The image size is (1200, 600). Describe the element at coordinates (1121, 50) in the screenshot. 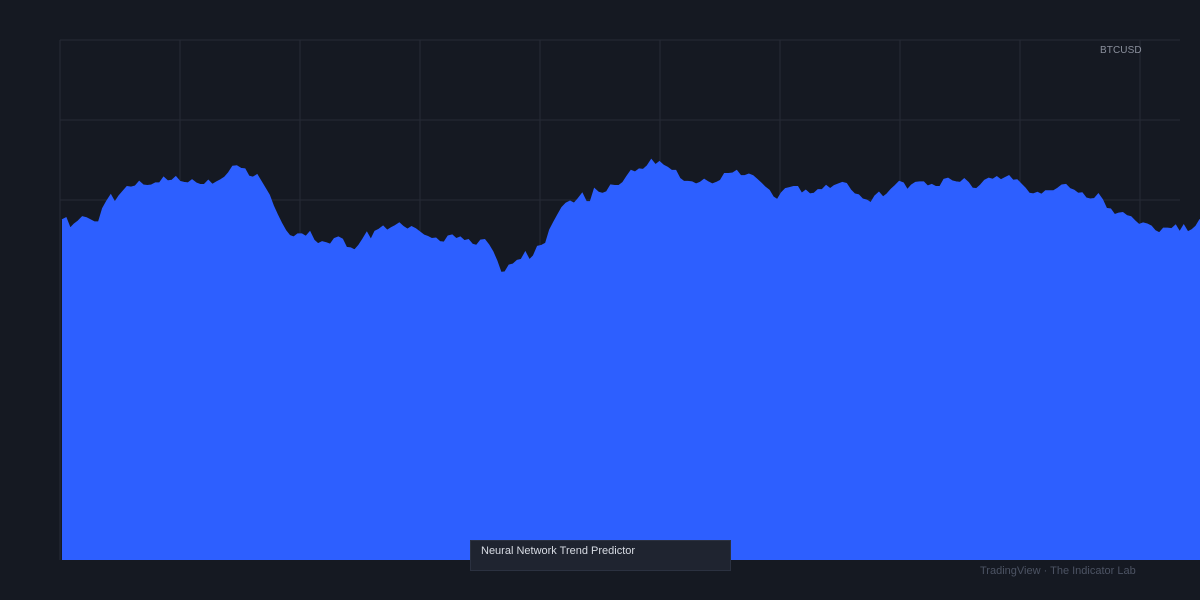

I see `symbol-label: BTCUSD` at that location.